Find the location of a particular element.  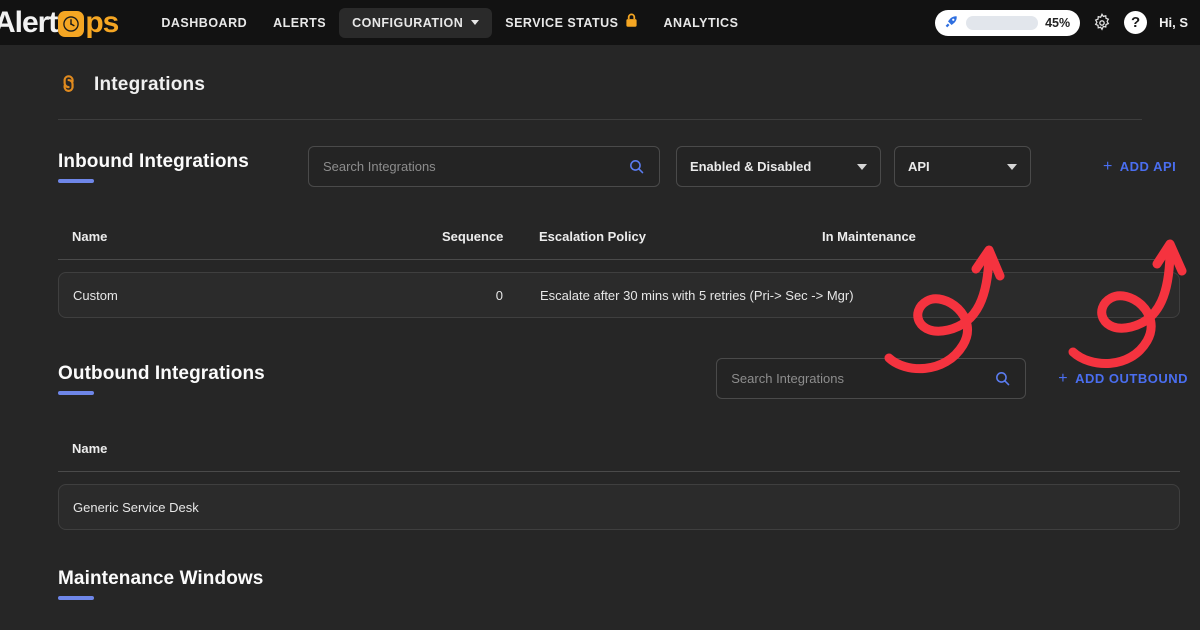

top-navbar: Alert ps DASHBOARD ALERTS CONFIGURATION is located at coordinates (600, 22).